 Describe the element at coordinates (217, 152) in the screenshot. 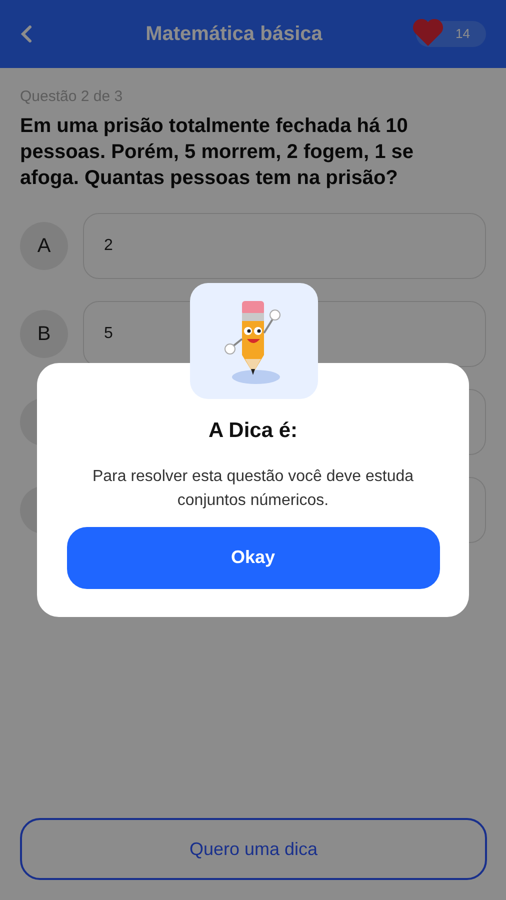

I see `question-text: Em uma prisão totalmente fechada há 10 pessoas. Porém, 5 morrem, 2 fogem, 1 se afoga. Quantas pessoas tem na prisão?` at that location.